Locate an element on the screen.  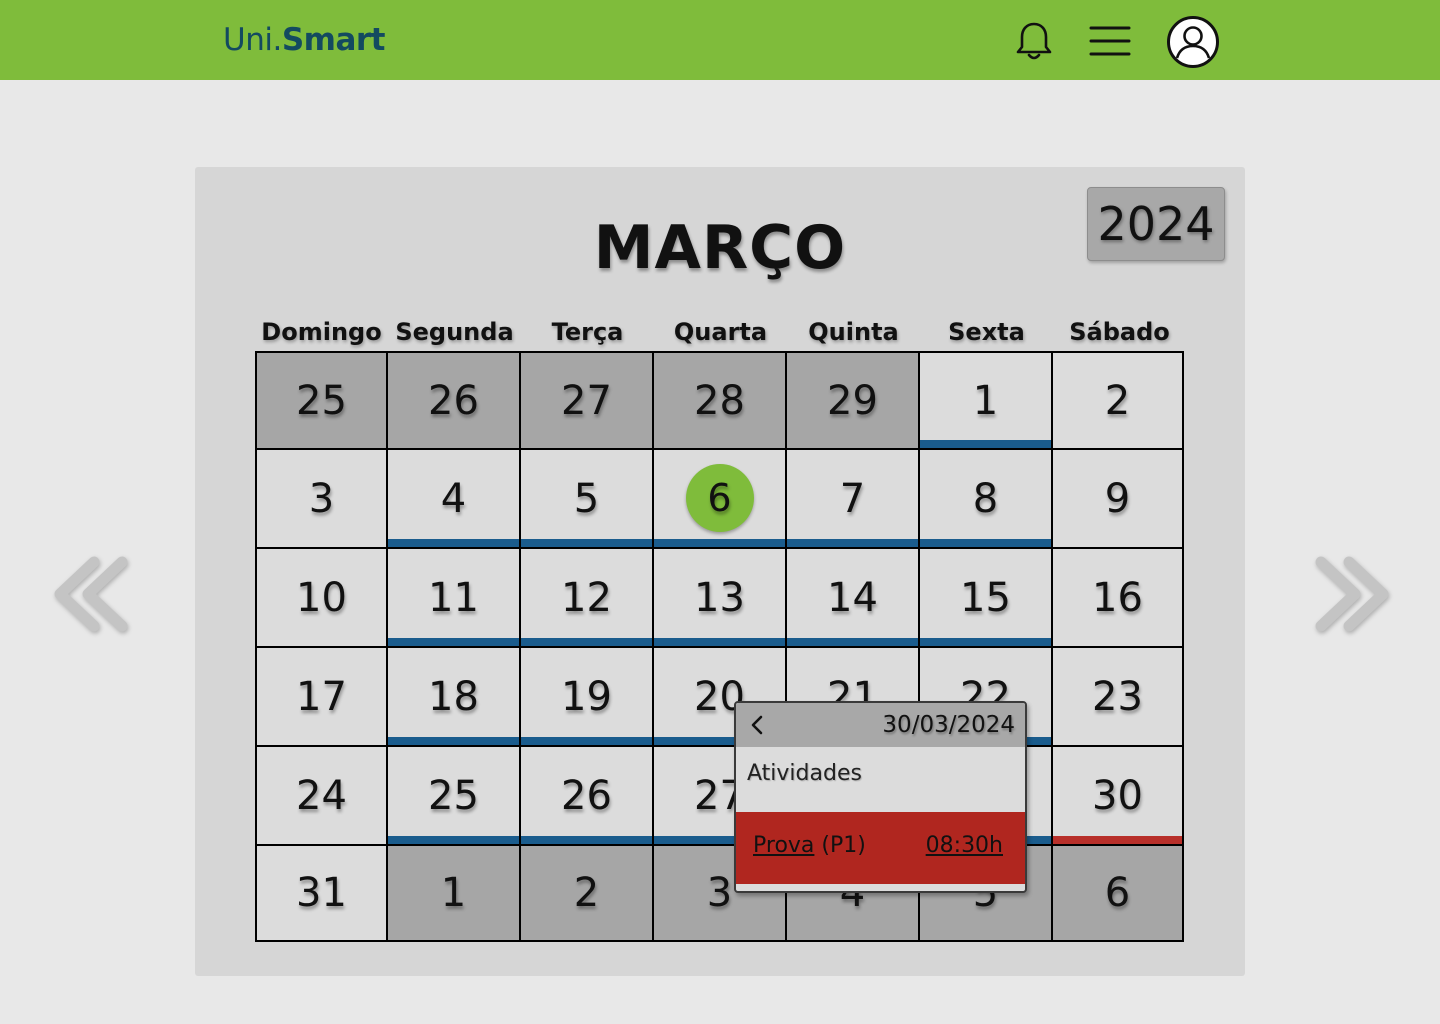
popup-header: 30/03/2024 is located at coordinates (880, 725).